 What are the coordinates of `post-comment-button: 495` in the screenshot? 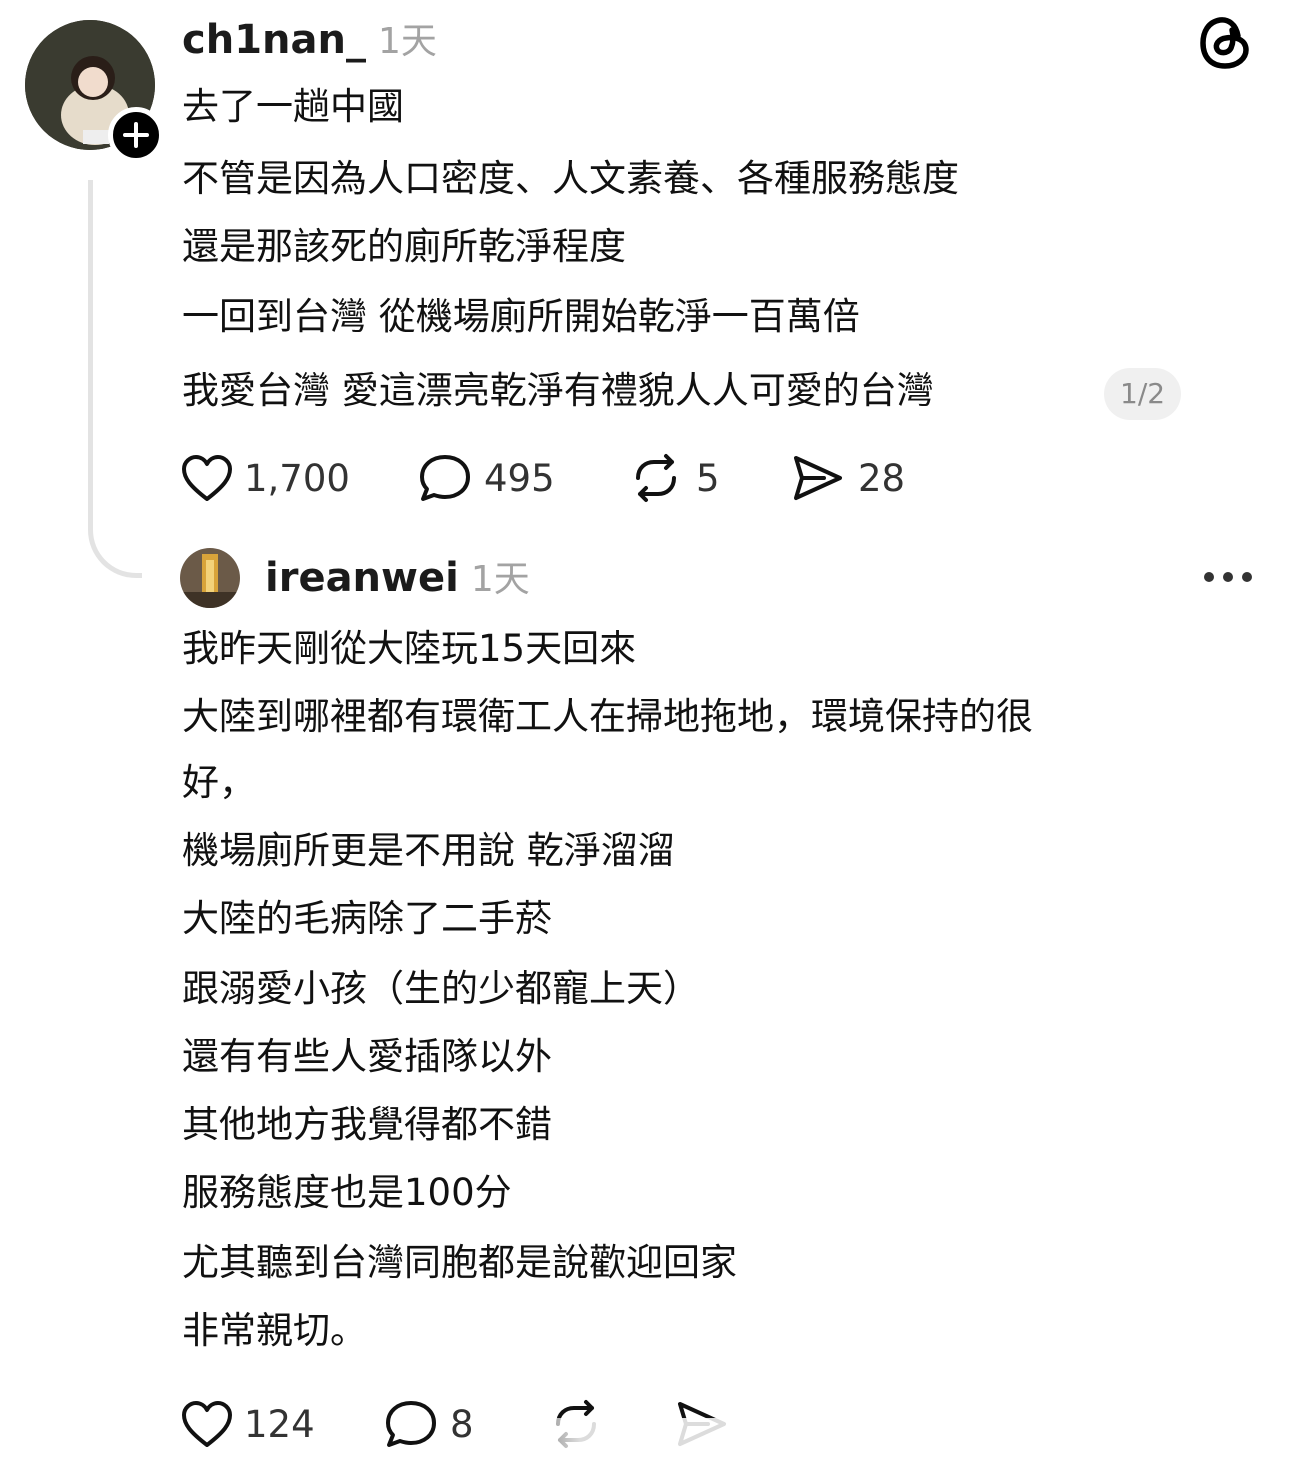 It's located at (486, 478).